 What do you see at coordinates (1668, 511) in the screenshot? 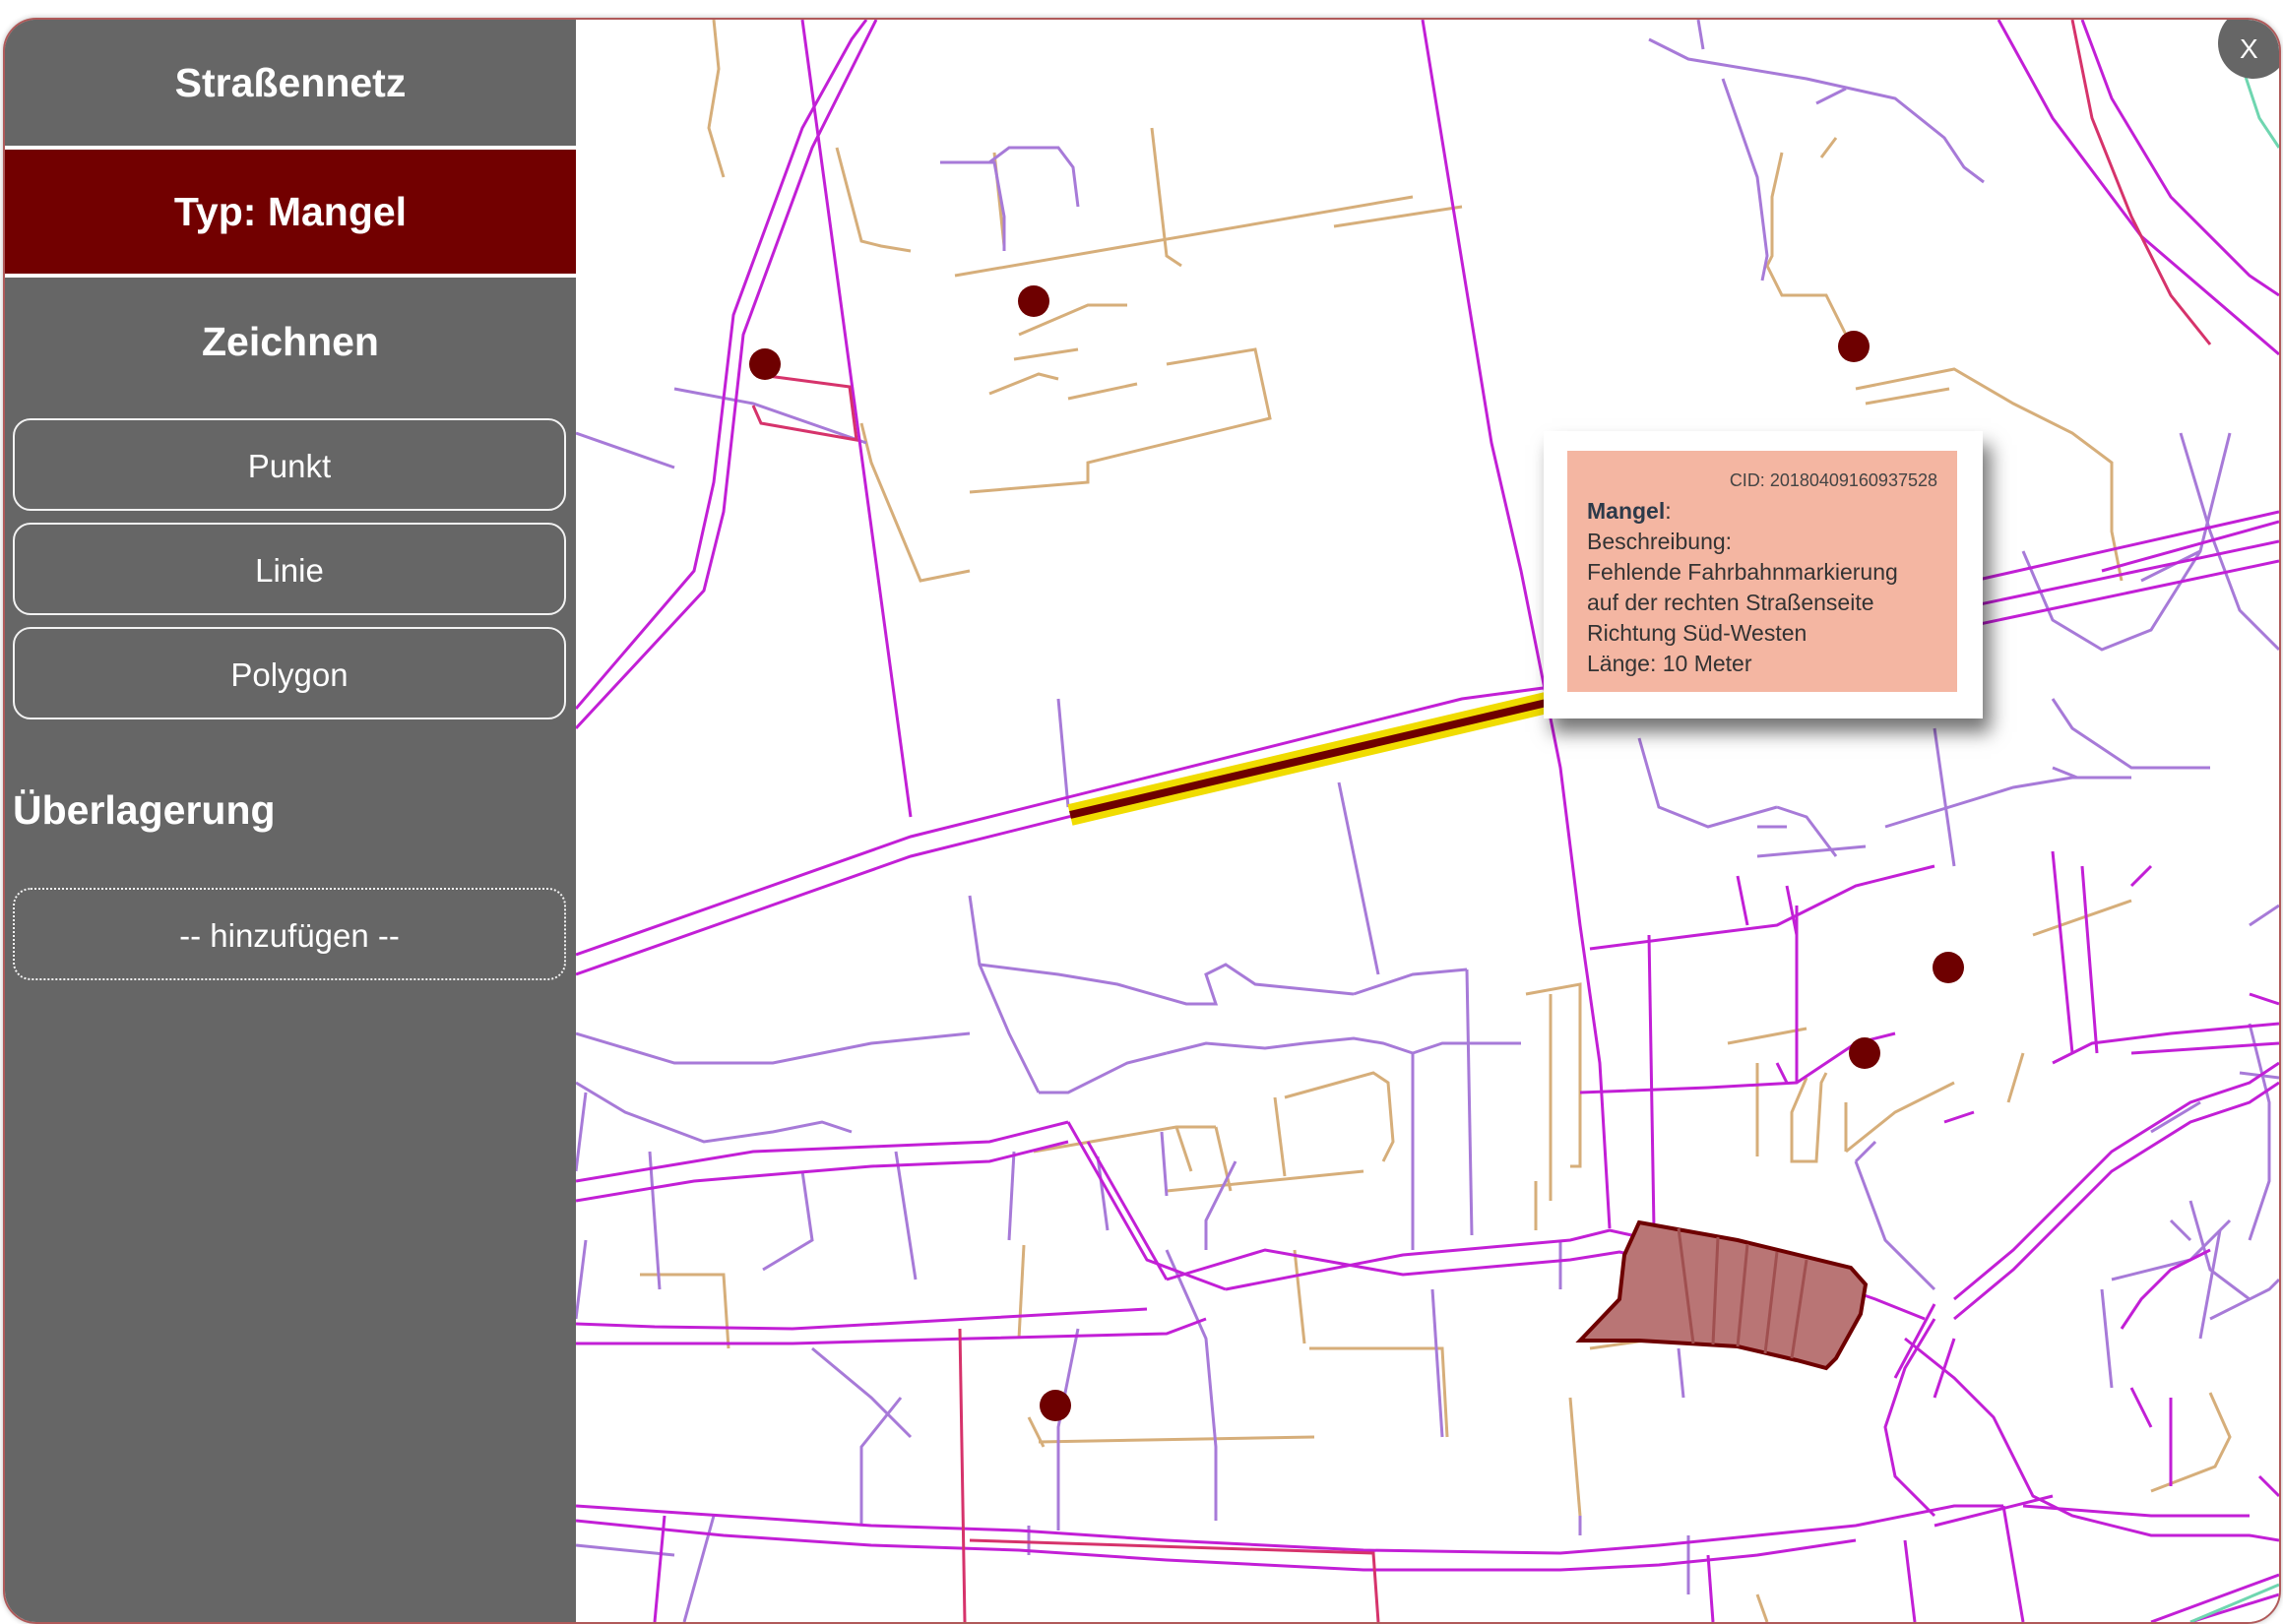
I see `popup-type-suffix: :` at bounding box center [1668, 511].